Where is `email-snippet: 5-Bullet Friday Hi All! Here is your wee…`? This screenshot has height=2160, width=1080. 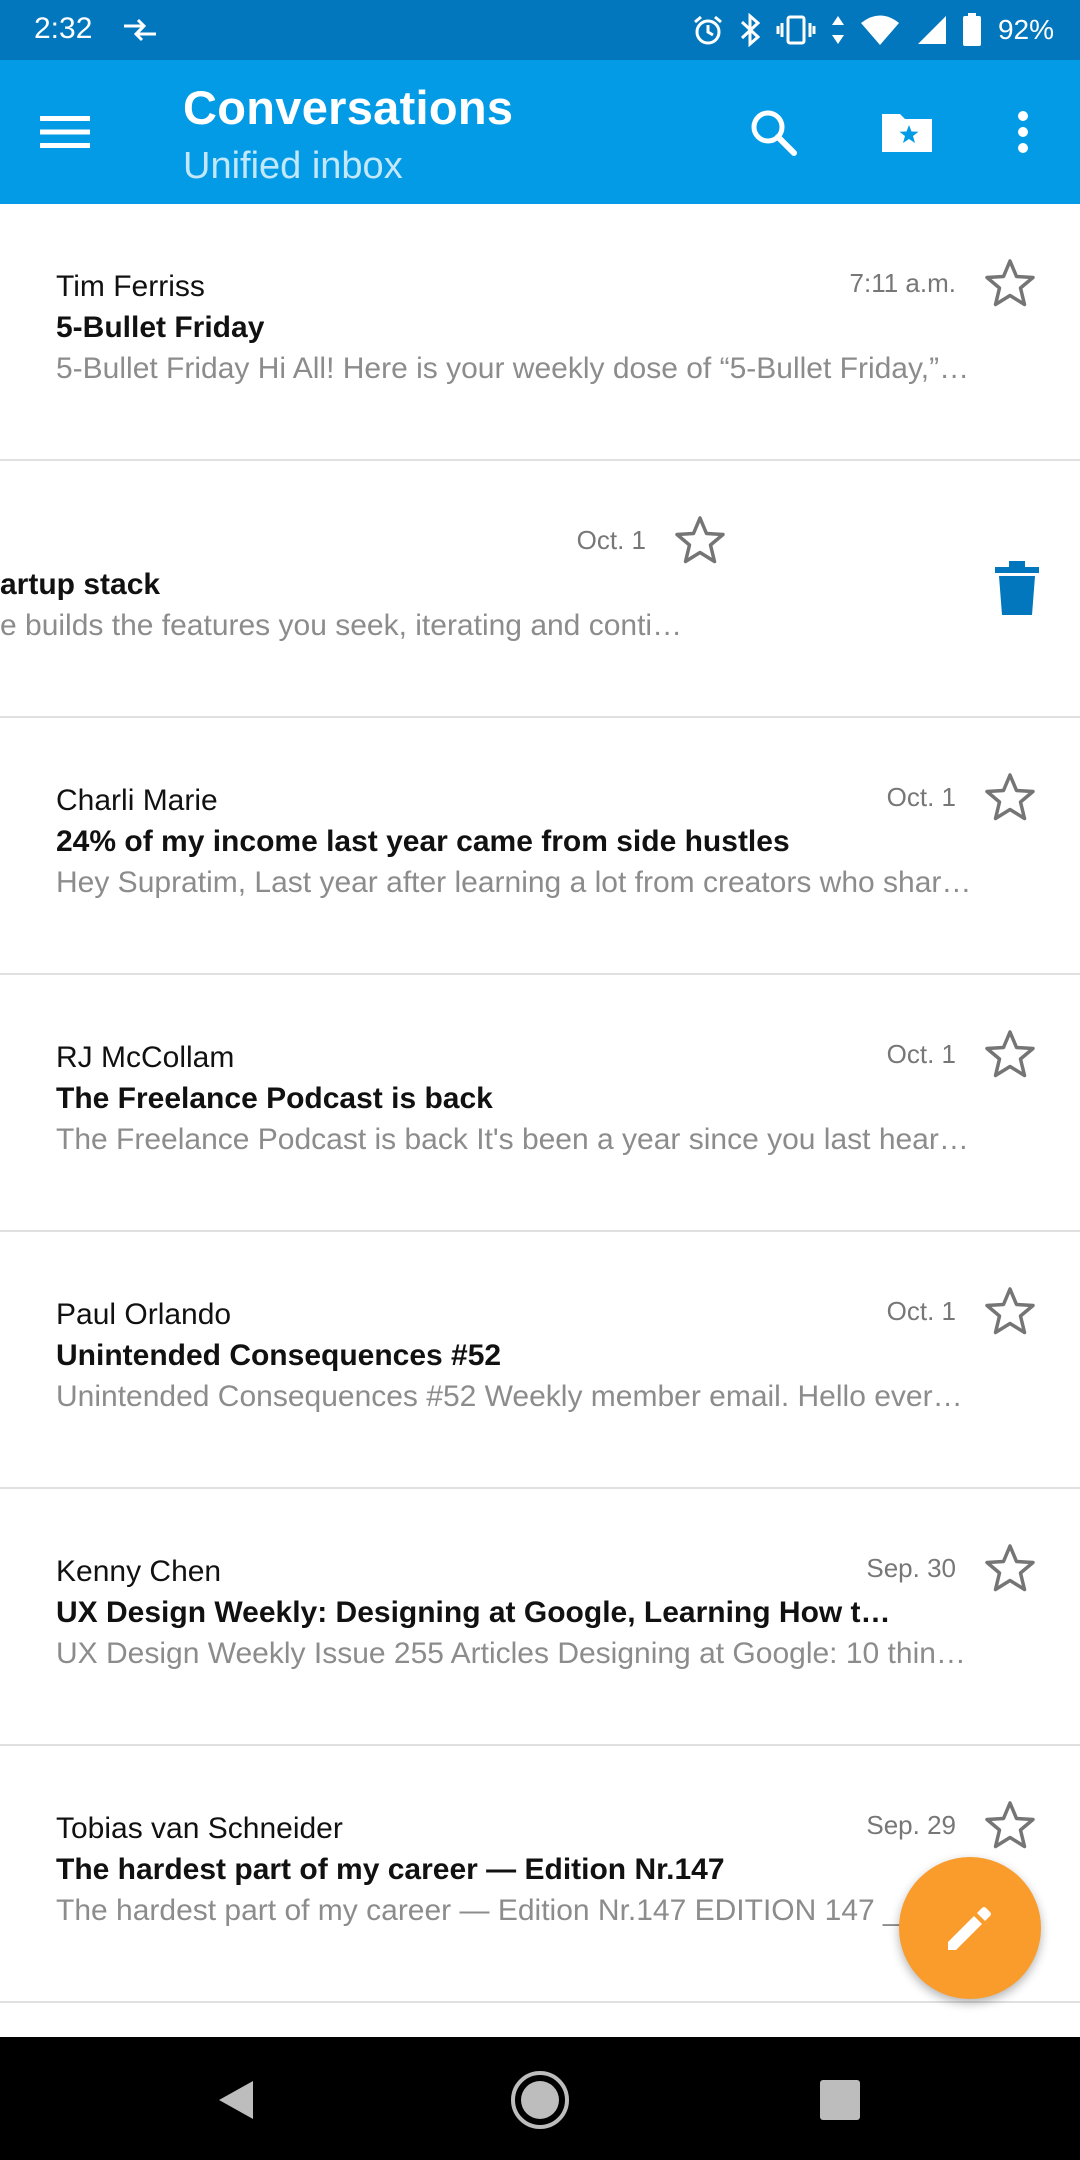
email-snippet: 5-Bullet Friday Hi All! Here is your wee… is located at coordinates (516, 368).